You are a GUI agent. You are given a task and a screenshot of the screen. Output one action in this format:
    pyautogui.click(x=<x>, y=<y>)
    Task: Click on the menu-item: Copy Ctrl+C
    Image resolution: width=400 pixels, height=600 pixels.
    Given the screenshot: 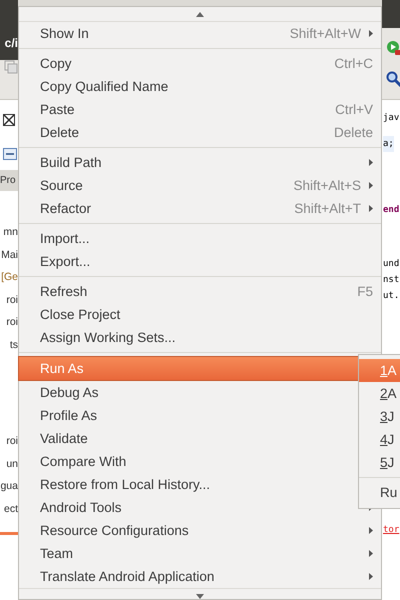 What is the action you would take?
    pyautogui.click(x=200, y=63)
    